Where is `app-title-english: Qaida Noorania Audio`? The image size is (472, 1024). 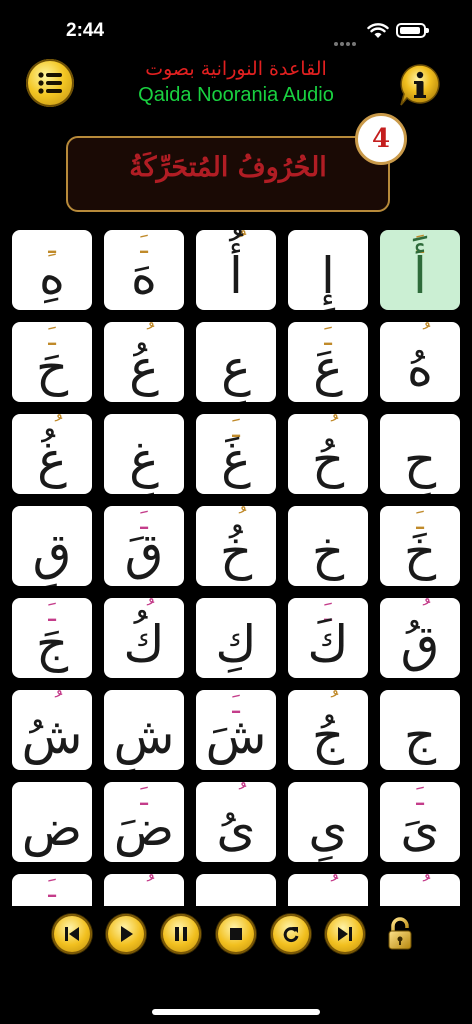 app-title-english: Qaida Noorania Audio is located at coordinates (236, 95).